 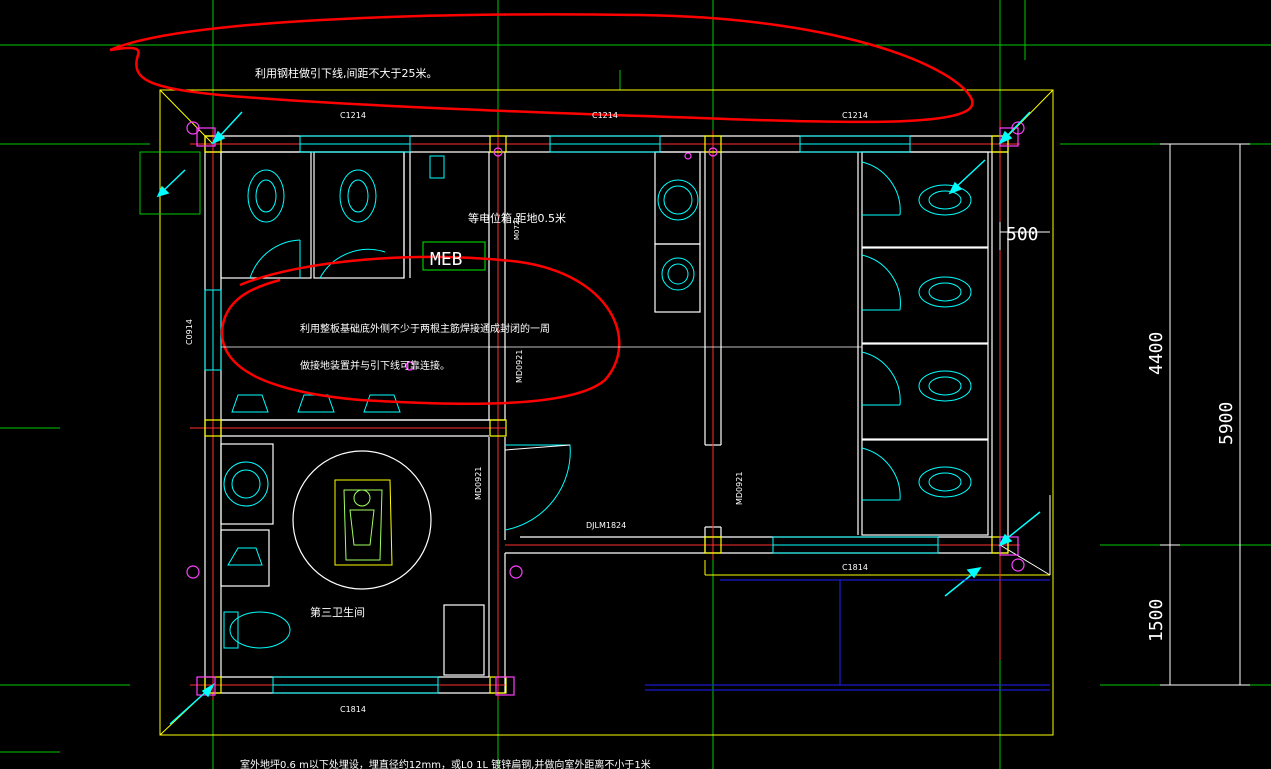 What do you see at coordinates (425, 328) in the screenshot?
I see `mid-note-line1: 利用整板基础底外侧不少于两根主筋焊接通成封闭的一周` at bounding box center [425, 328].